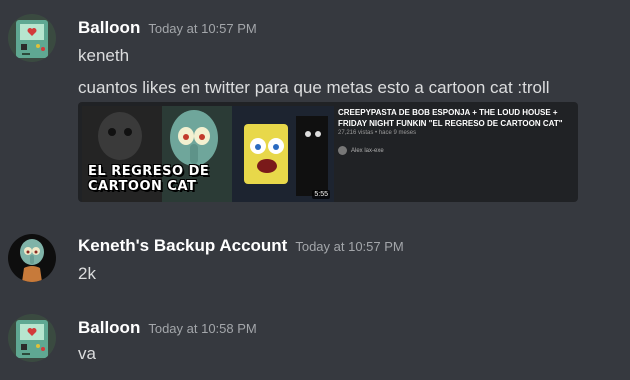  I want to click on message-text: keneth, so click(104, 55).